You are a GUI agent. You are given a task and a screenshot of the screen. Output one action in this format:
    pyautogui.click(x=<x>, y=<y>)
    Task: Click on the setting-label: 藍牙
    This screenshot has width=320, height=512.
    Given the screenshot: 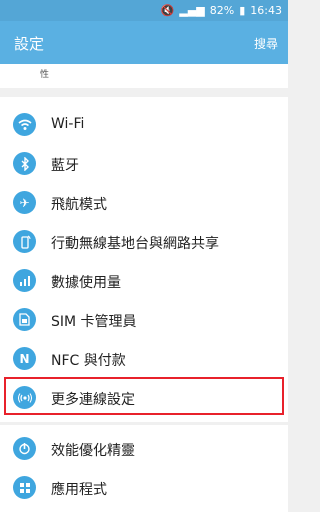 What is the action you would take?
    pyautogui.click(x=65, y=166)
    